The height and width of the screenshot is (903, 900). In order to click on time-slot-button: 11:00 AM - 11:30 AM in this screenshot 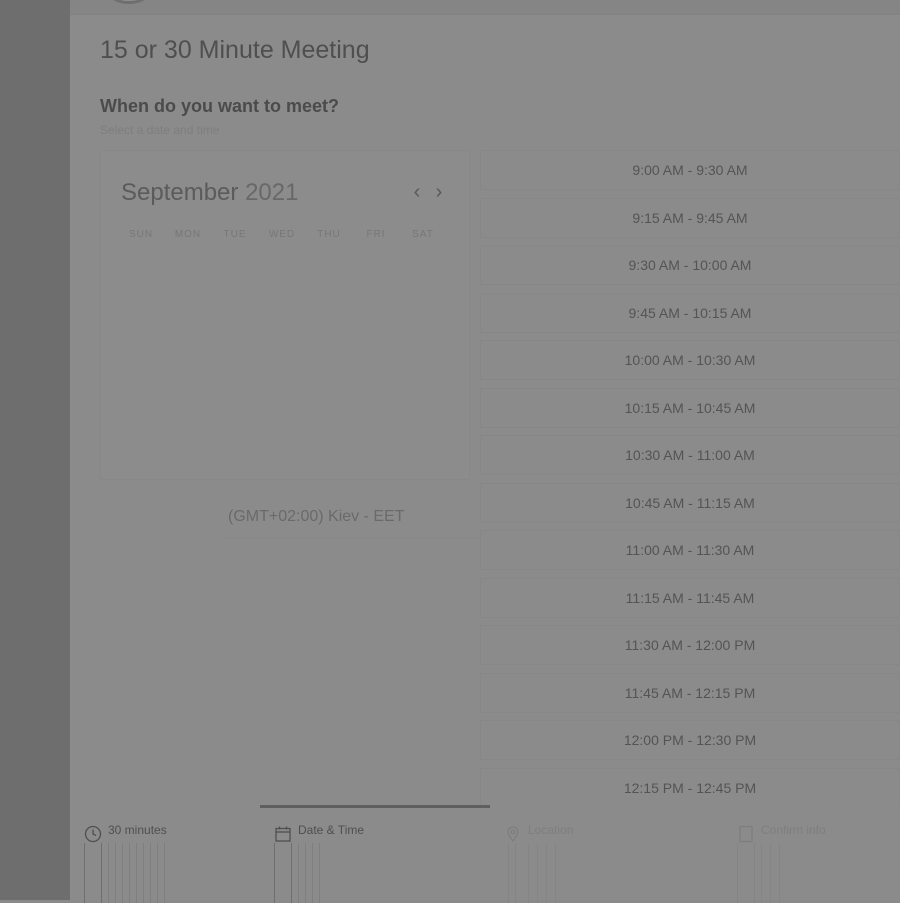, I will do `click(690, 550)`.